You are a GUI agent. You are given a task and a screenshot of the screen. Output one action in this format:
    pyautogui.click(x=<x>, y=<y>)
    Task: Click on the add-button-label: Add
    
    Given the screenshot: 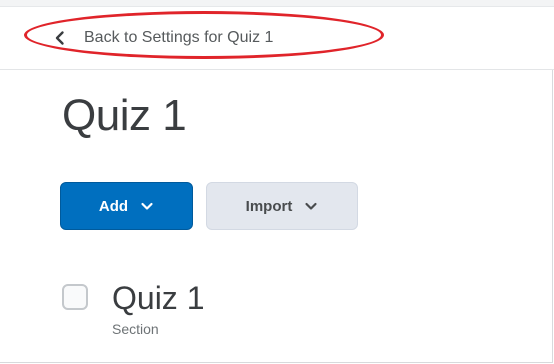 What is the action you would take?
    pyautogui.click(x=113, y=206)
    